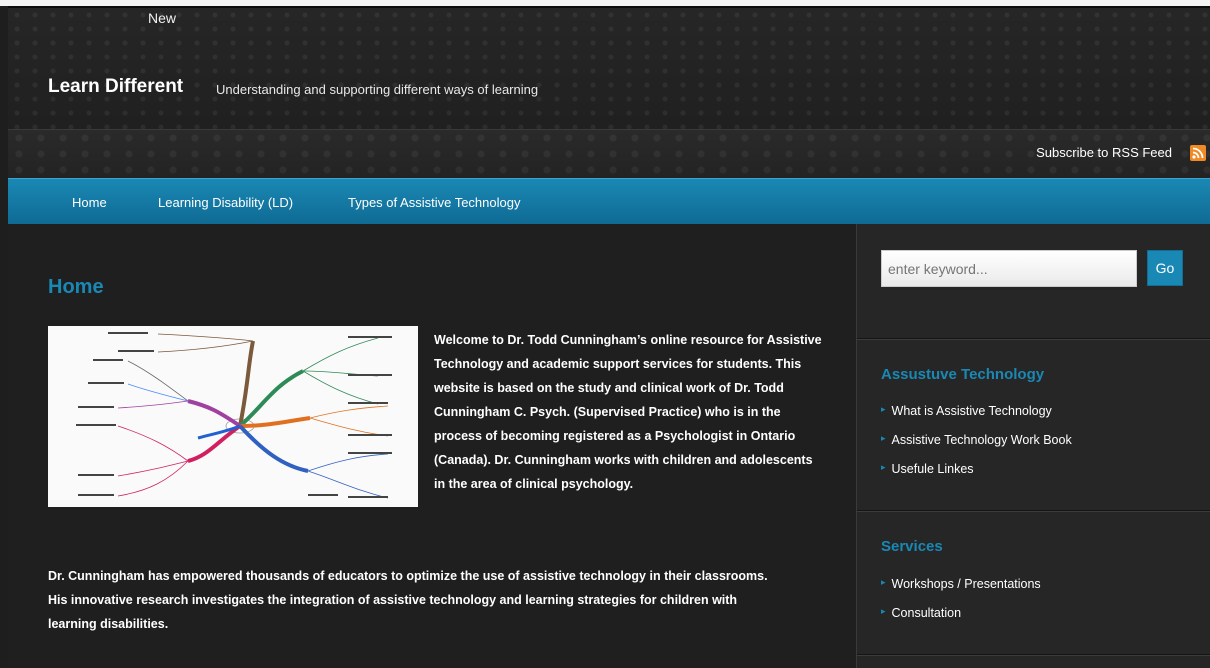  What do you see at coordinates (609, 154) in the screenshot?
I see `subscribe-bar: Subscribe to RSS Feed` at bounding box center [609, 154].